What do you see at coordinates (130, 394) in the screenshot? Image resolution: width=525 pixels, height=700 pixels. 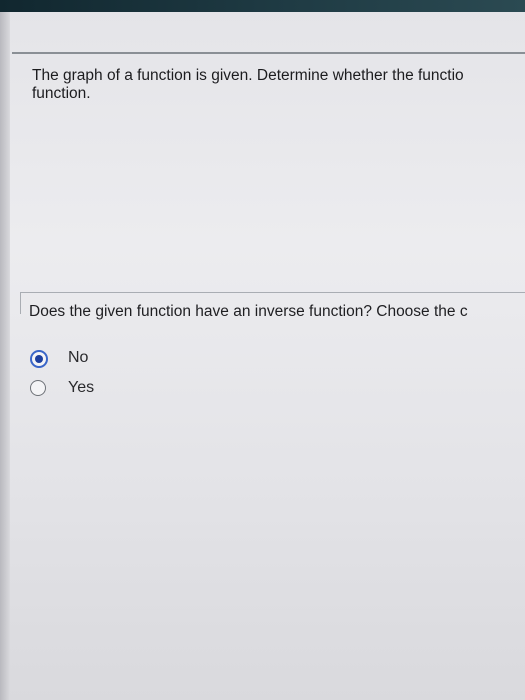 I see `option-yes: Yes` at bounding box center [130, 394].